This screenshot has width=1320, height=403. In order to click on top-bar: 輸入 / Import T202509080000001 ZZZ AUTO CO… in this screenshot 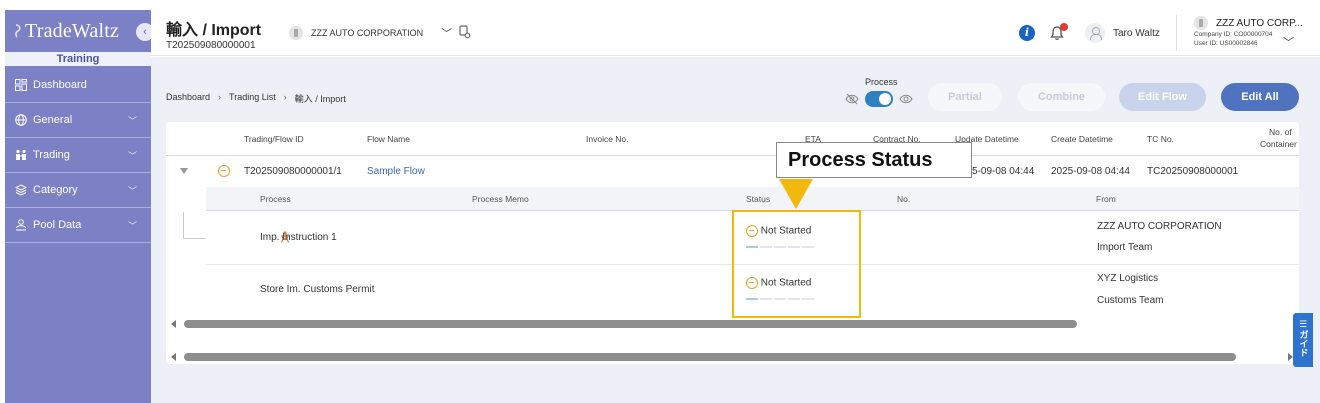, I will do `click(735, 33)`.